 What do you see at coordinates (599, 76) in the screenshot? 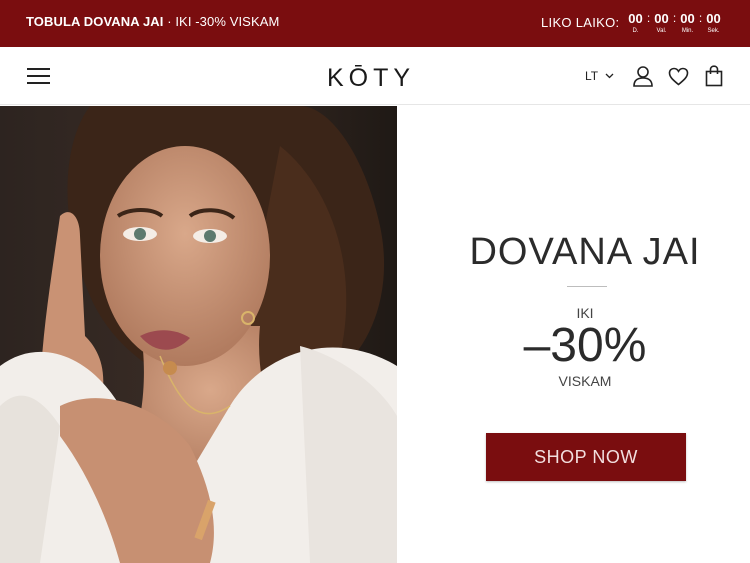
I see `language-selector: LT` at bounding box center [599, 76].